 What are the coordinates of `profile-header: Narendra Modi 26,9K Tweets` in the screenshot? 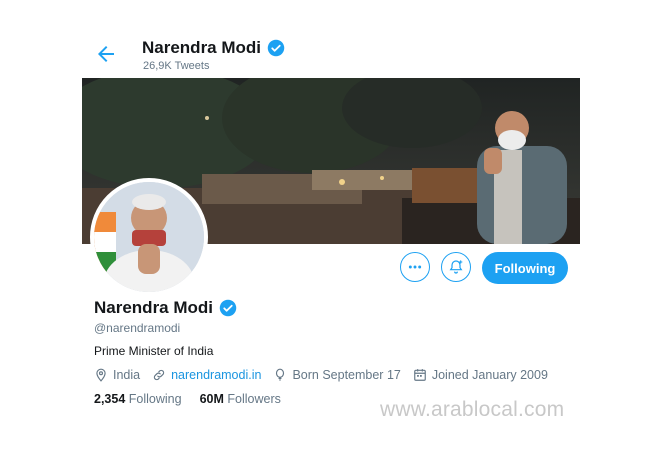 It's located at (332, 53).